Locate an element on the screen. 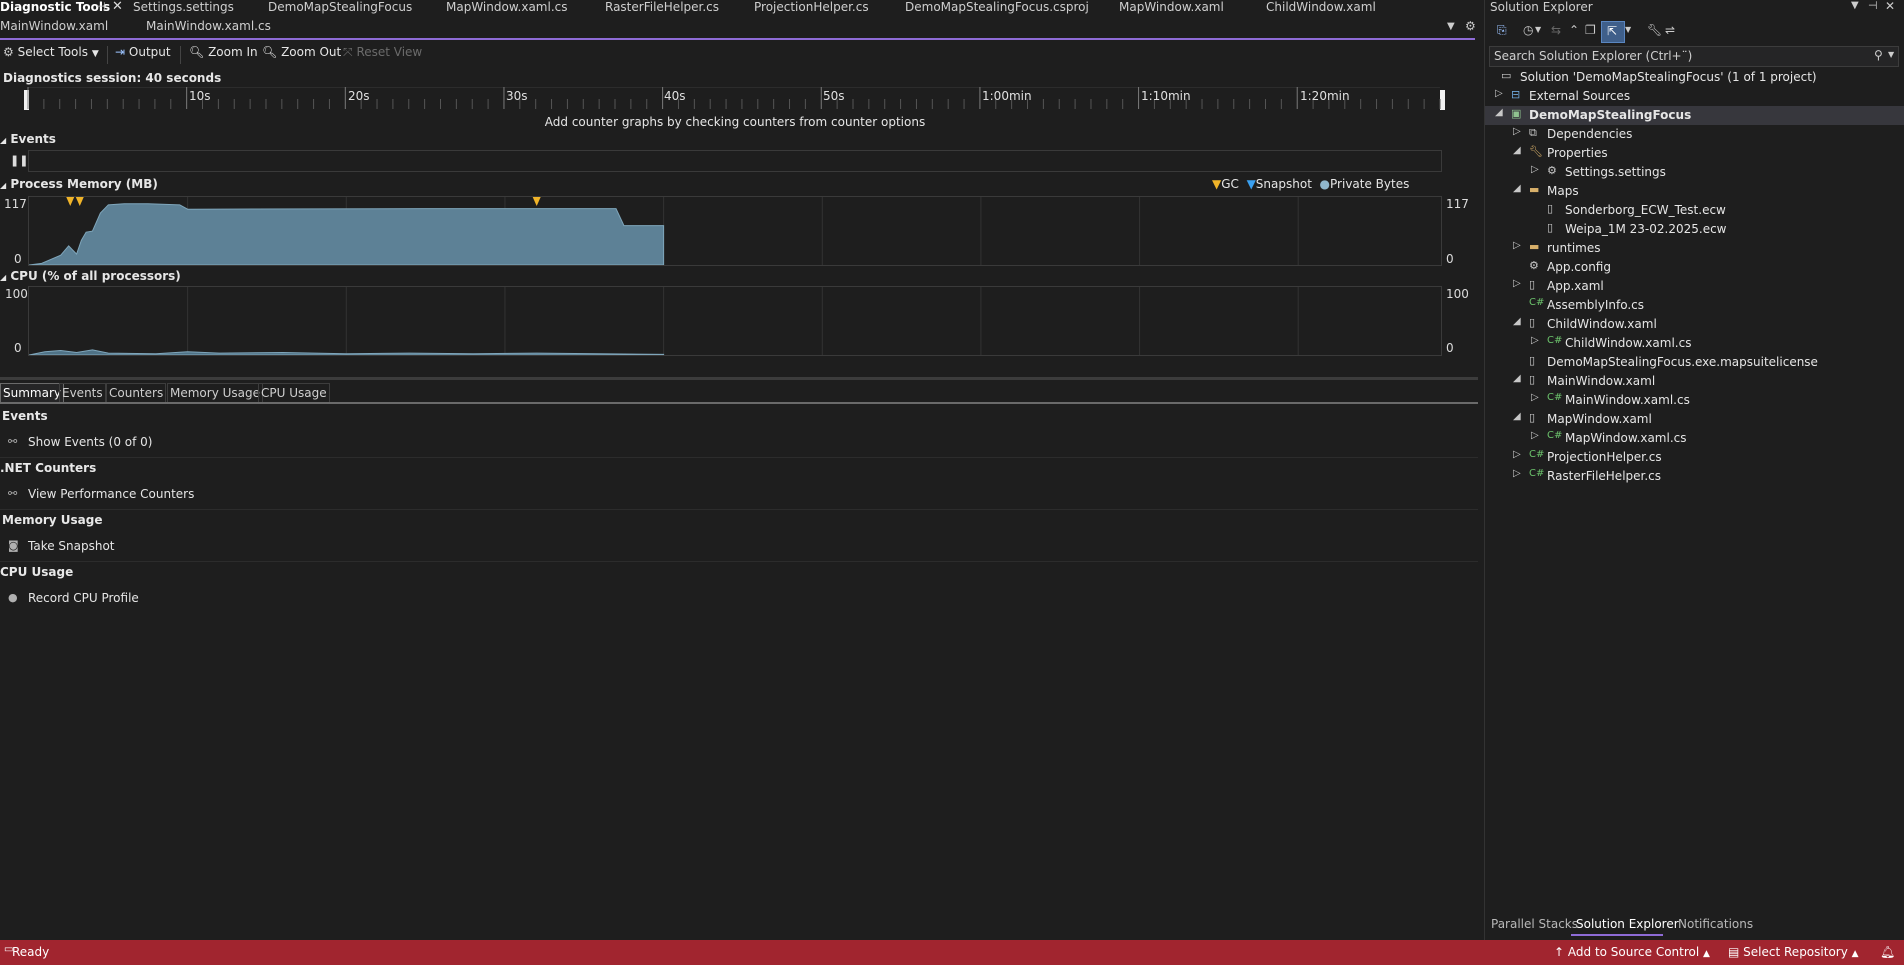  tree-item-file: ▯ Weipa_1M 23-02.2025.ecw is located at coordinates (1694, 229).